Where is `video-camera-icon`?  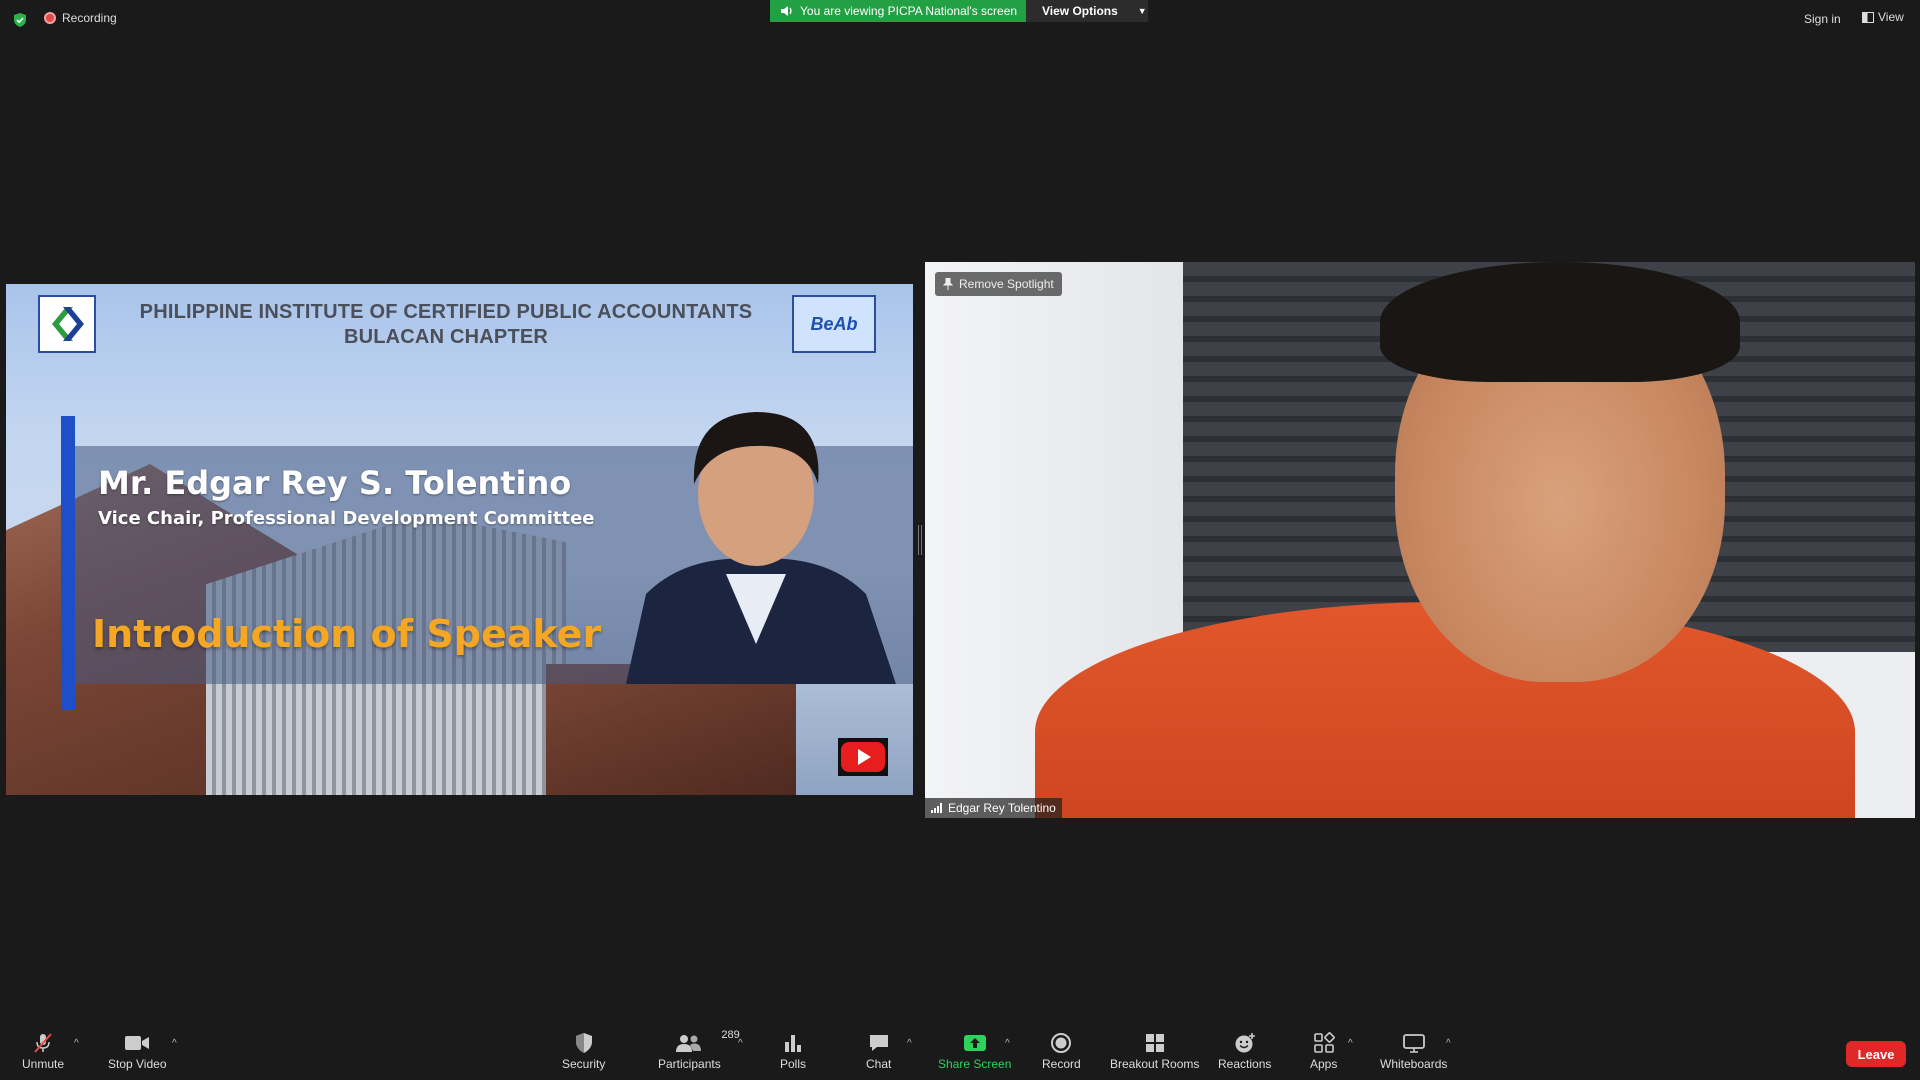 video-camera-icon is located at coordinates (137, 1043).